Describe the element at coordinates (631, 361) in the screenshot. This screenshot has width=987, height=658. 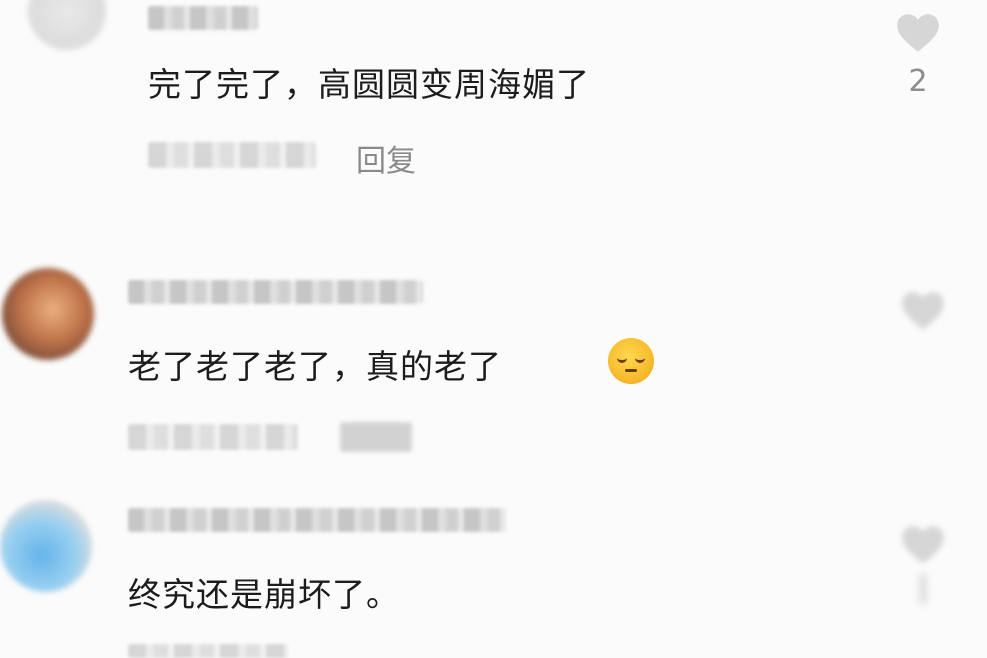
I see `pensive-face-icon` at that location.